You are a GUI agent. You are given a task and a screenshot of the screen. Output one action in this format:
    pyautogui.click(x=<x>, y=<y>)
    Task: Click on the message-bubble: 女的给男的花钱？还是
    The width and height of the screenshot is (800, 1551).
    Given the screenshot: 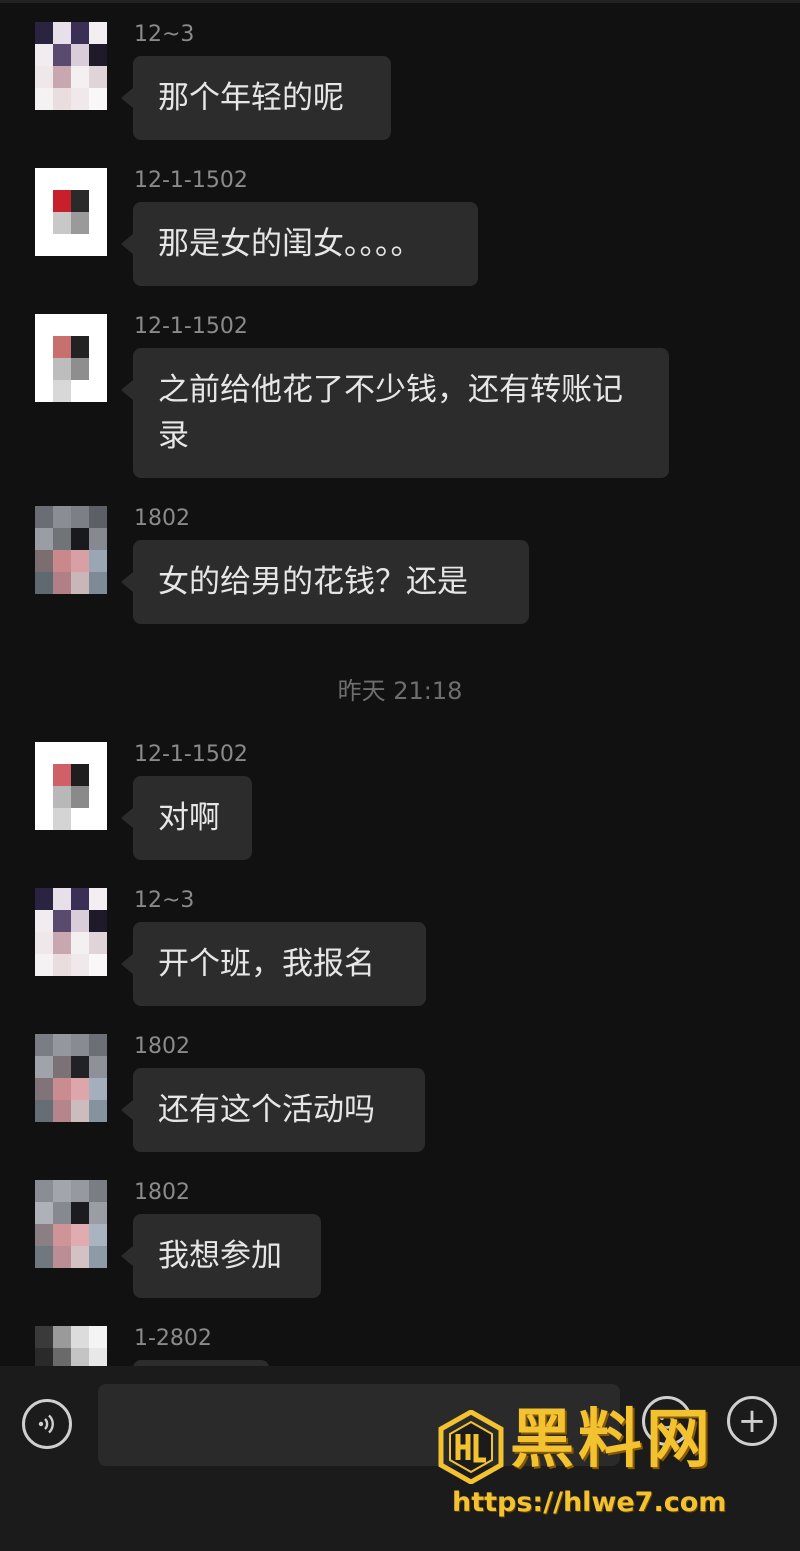 What is the action you would take?
    pyautogui.click(x=325, y=582)
    